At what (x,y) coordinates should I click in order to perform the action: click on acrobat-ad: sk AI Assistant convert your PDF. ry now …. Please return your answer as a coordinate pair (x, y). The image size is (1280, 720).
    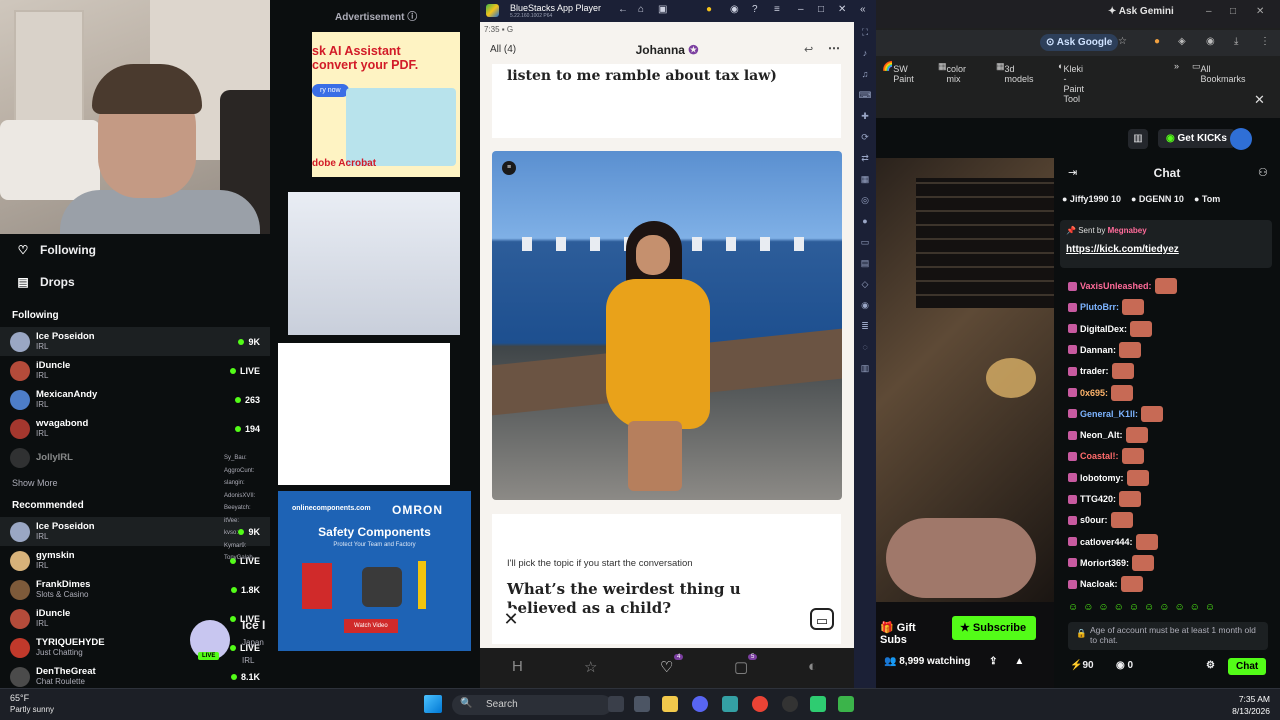
    Looking at the image, I should click on (386, 104).